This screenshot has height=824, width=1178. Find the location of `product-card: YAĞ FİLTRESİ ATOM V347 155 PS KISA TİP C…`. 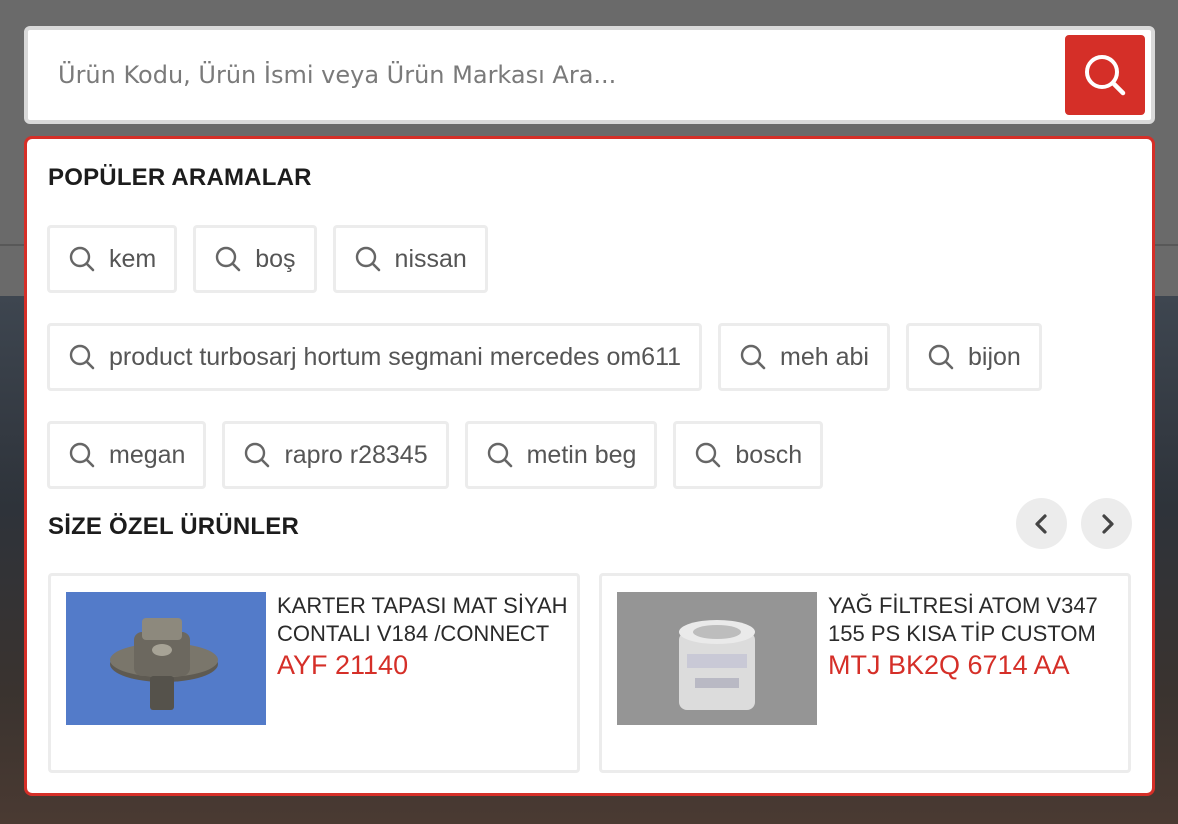

product-card: YAĞ FİLTRESİ ATOM V347 155 PS KISA TİP C… is located at coordinates (865, 673).